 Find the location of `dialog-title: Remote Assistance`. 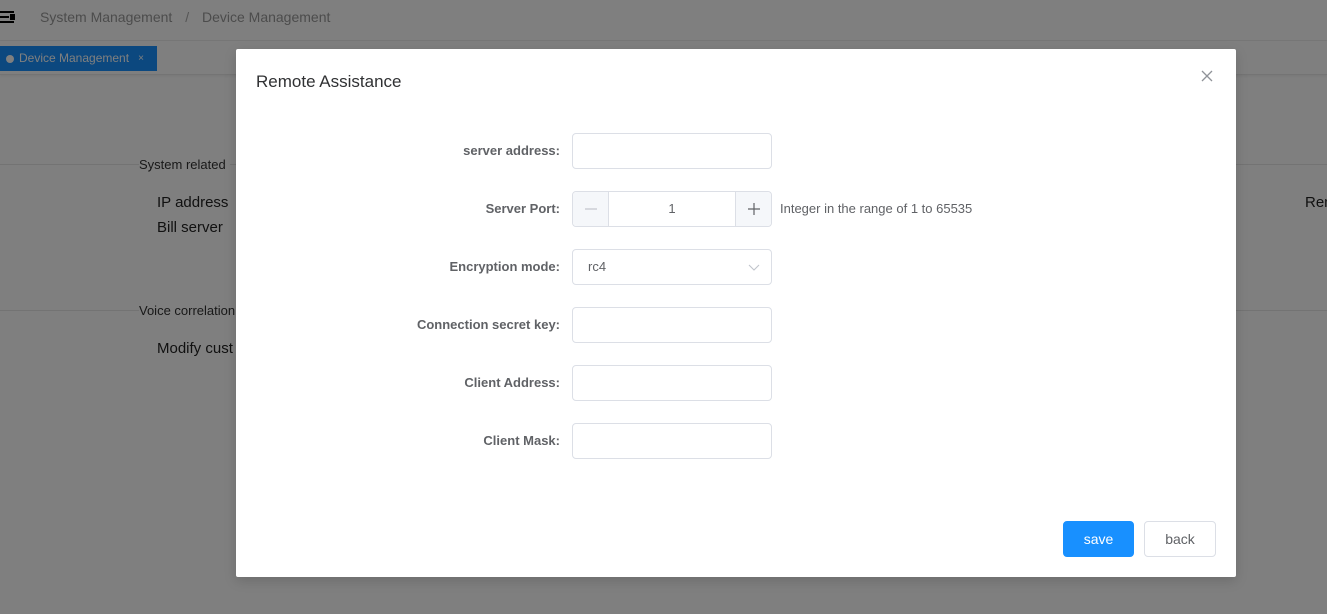

dialog-title: Remote Assistance is located at coordinates (329, 81).